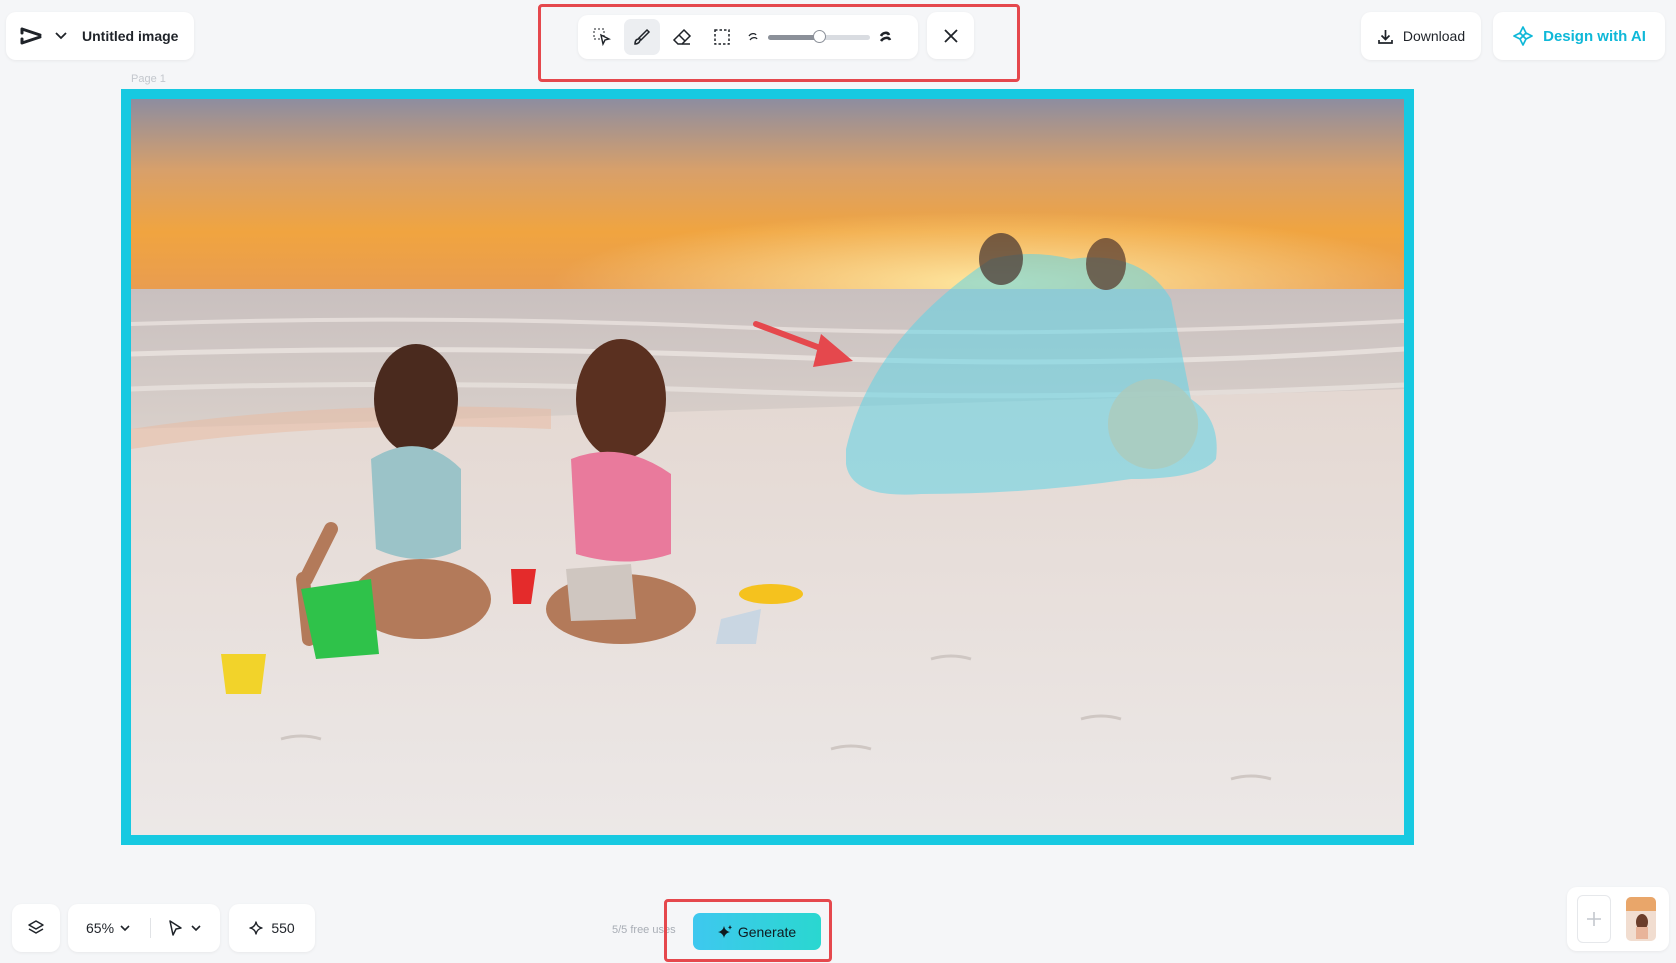 This screenshot has width=1676, height=963. Describe the element at coordinates (1434, 36) in the screenshot. I see `download-label: Download` at that location.